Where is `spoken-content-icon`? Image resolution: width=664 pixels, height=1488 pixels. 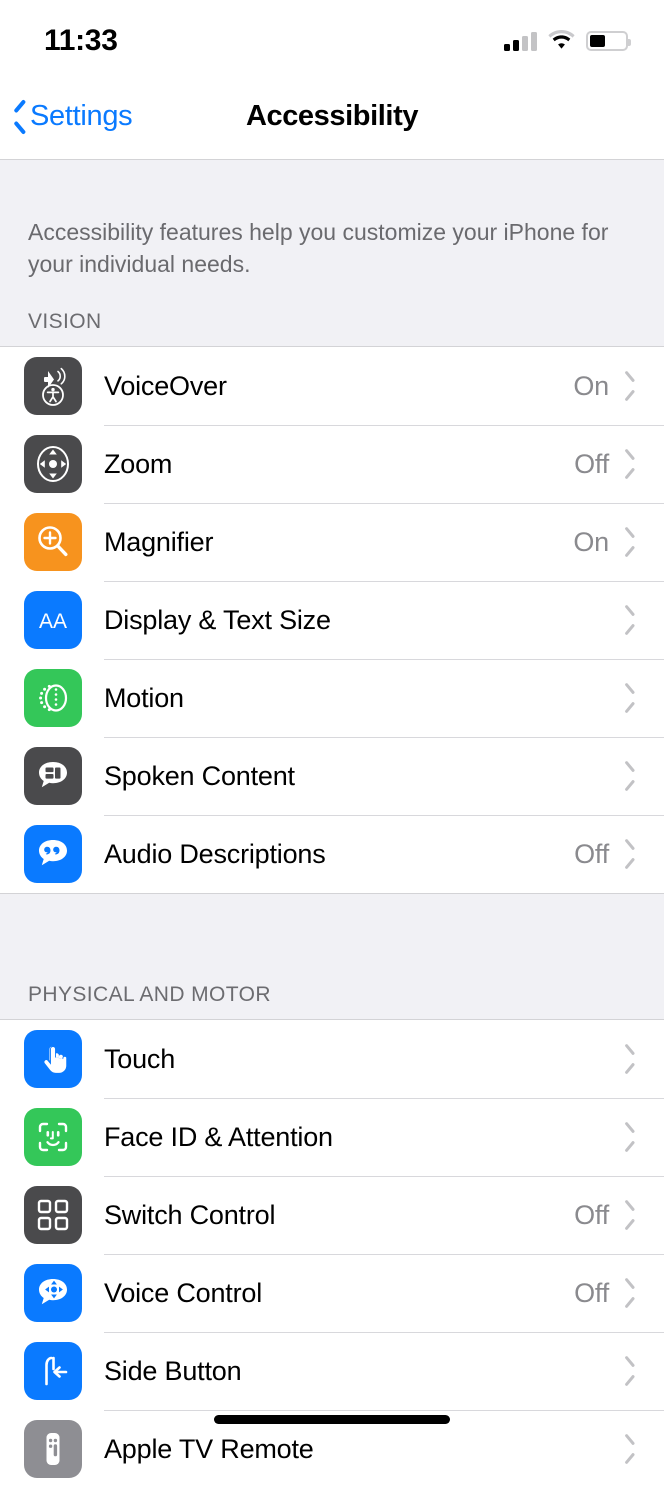
spoken-content-icon is located at coordinates (53, 776).